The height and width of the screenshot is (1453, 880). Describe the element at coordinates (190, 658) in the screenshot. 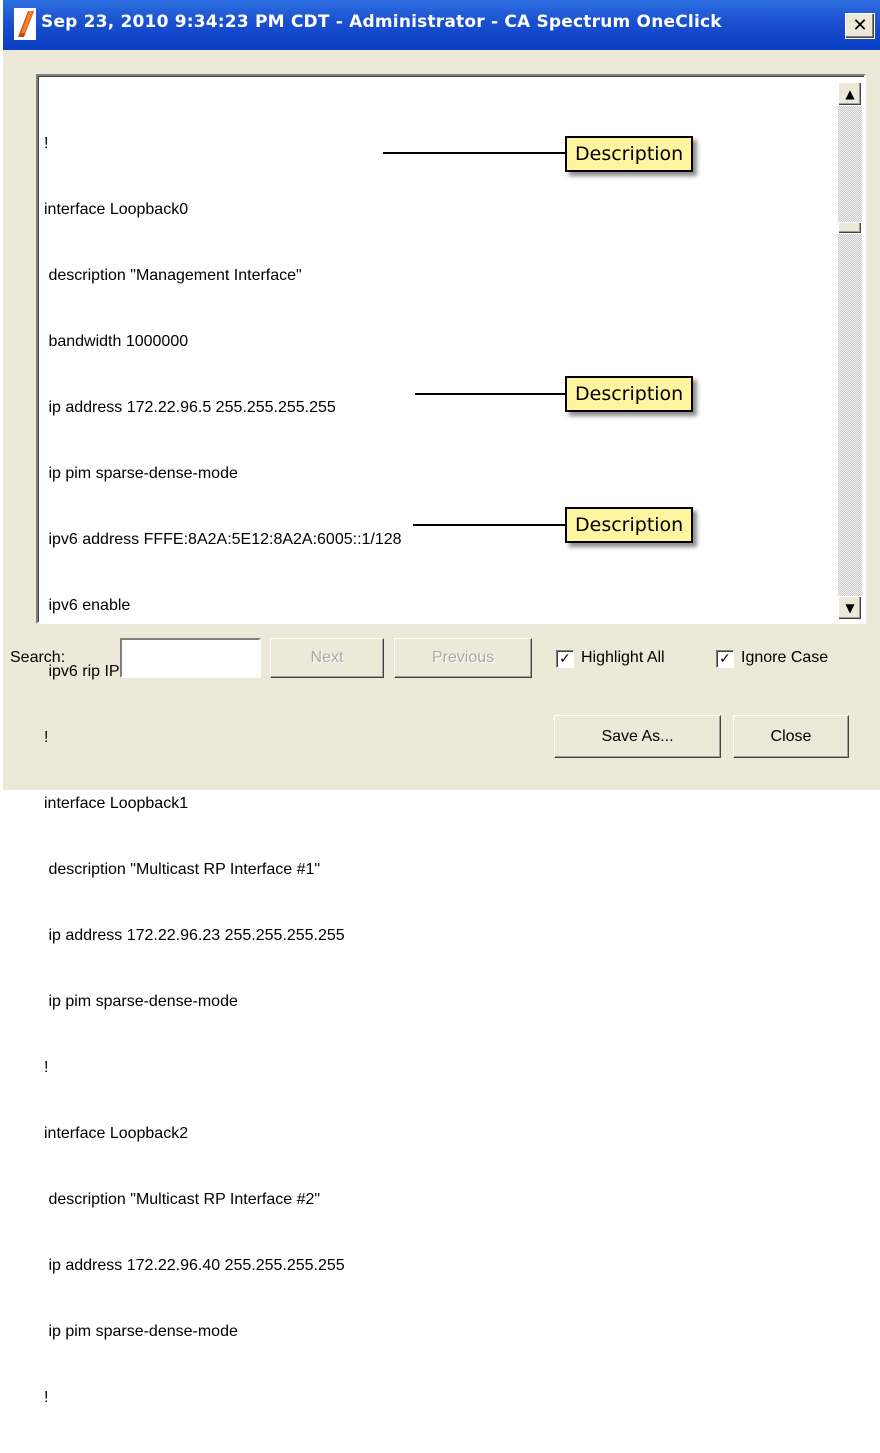

I see `search-input` at that location.